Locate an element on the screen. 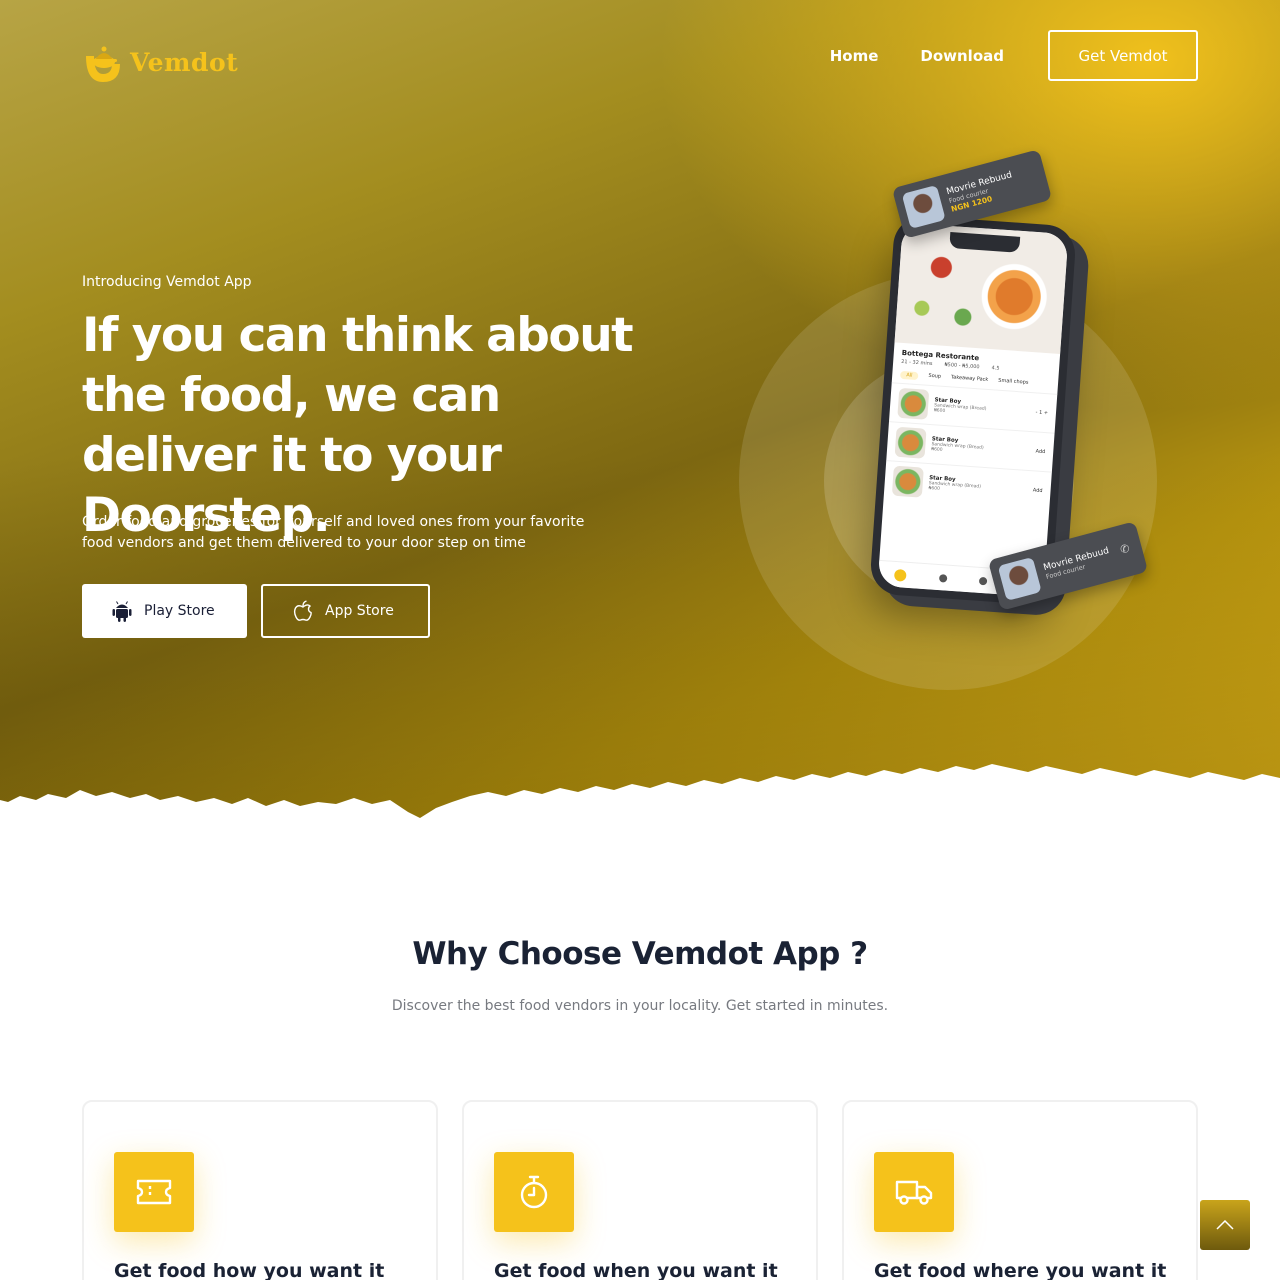 The height and width of the screenshot is (1280, 1280). feature-card-title: Get food how you want it is located at coordinates (249, 1270).